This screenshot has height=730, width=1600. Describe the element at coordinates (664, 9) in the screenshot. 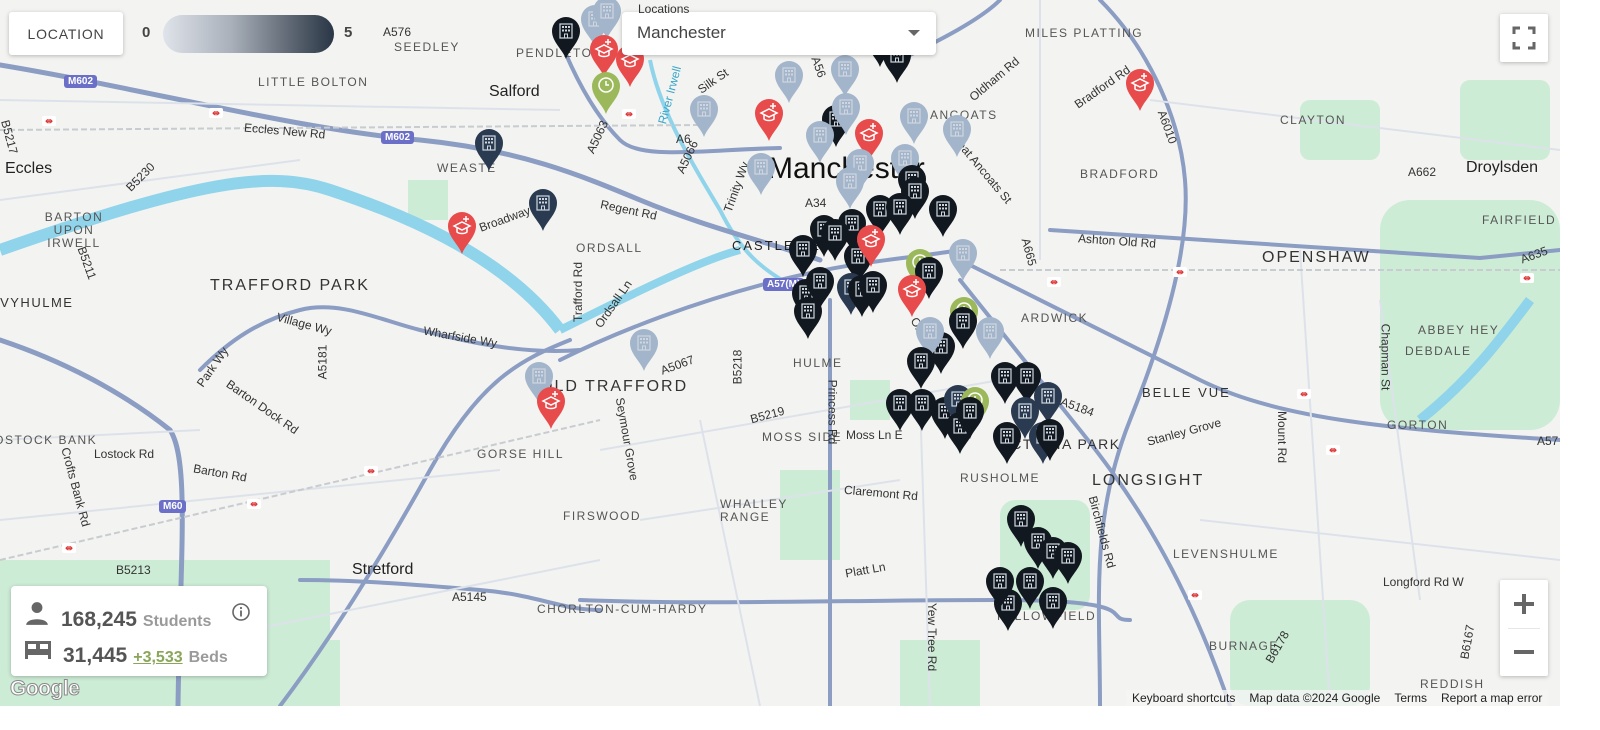

I see `locations-select-label: Locations` at that location.